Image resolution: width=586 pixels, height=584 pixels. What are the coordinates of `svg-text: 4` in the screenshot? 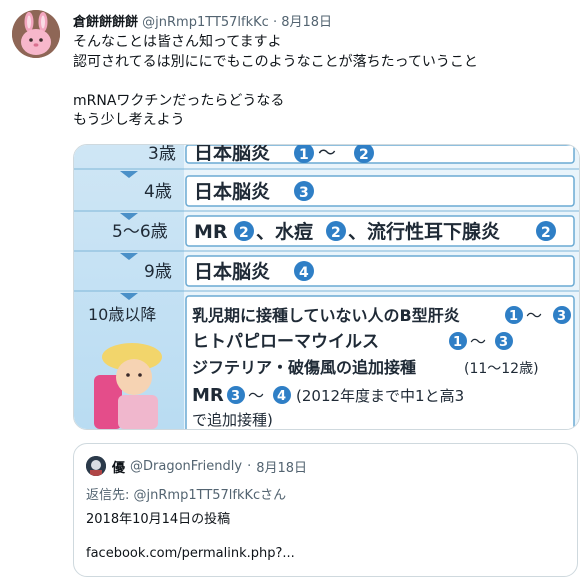 It's located at (281, 396).